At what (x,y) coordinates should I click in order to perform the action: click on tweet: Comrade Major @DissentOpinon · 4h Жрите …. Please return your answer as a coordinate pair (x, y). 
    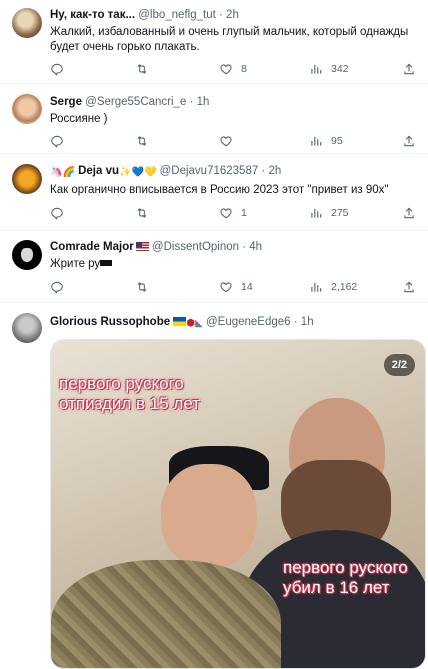
    Looking at the image, I should click on (214, 267).